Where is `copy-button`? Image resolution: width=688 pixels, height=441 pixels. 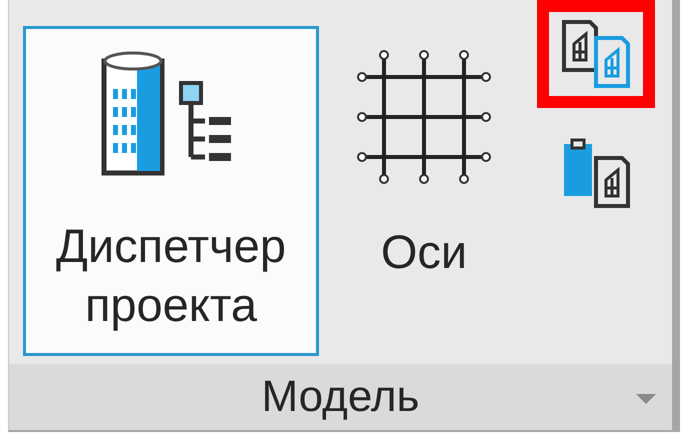 copy-button is located at coordinates (596, 54).